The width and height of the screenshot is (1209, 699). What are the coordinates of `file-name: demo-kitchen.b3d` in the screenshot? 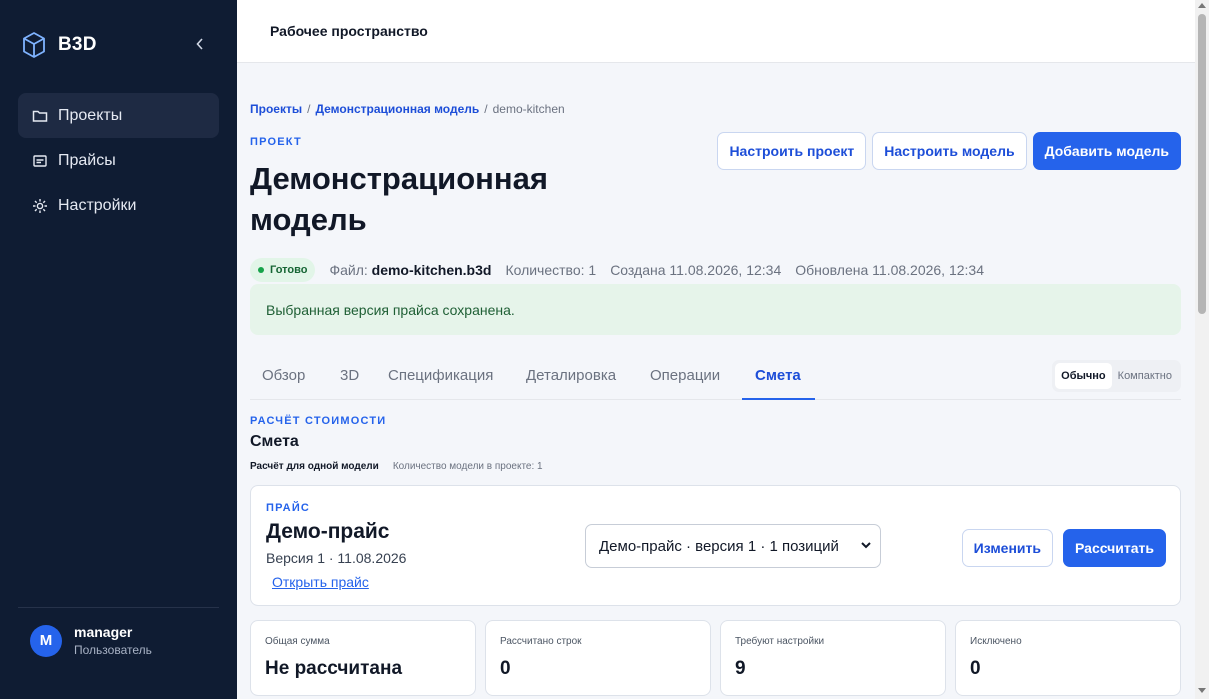 It's located at (431, 270).